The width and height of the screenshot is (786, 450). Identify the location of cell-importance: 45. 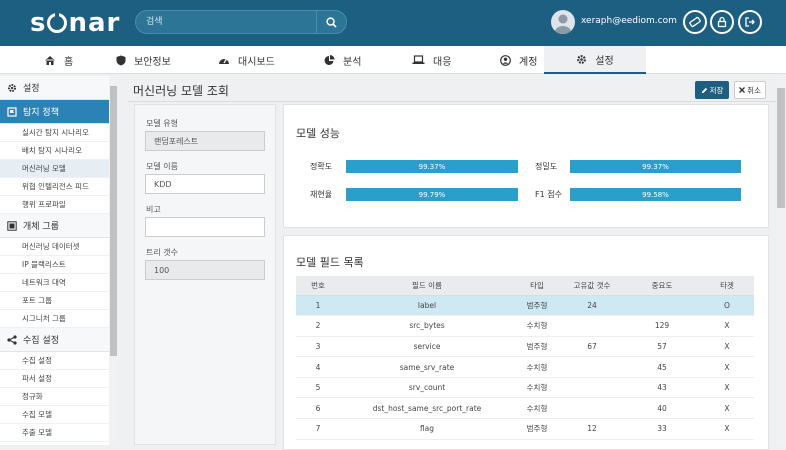
(662, 367).